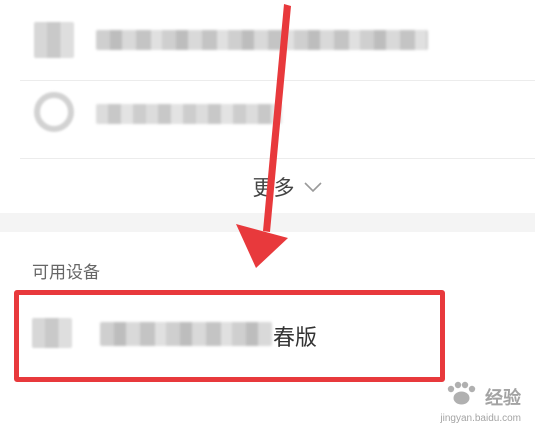 This screenshot has width=535, height=434. What do you see at coordinates (295, 338) in the screenshot?
I see `device-name-suffix: 春版` at bounding box center [295, 338].